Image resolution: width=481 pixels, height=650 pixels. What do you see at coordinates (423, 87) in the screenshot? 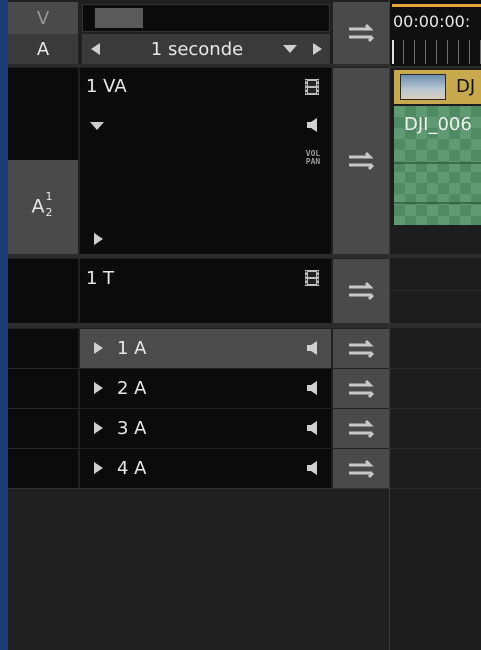
I see `clip-thumbnail` at bounding box center [423, 87].